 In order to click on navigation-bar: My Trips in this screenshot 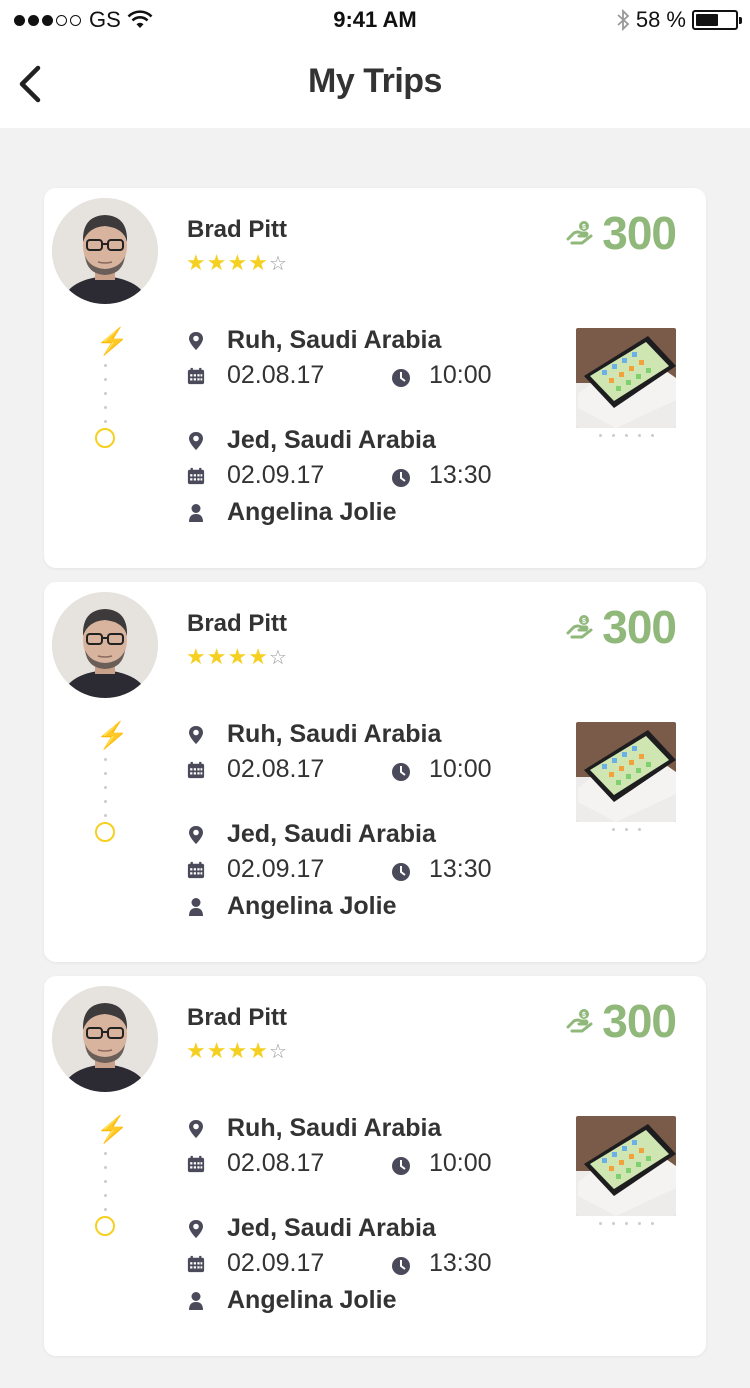, I will do `click(375, 84)`.